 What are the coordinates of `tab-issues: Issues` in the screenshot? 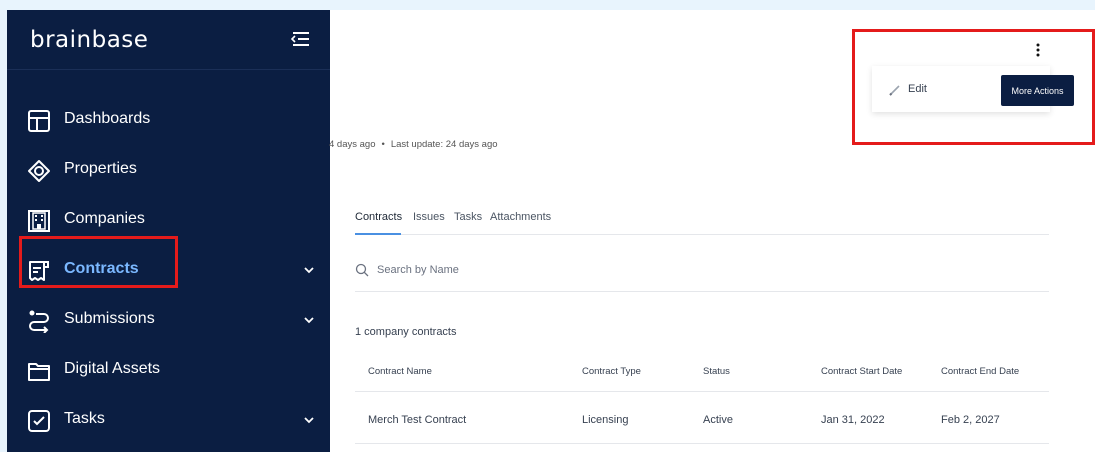 It's located at (429, 217).